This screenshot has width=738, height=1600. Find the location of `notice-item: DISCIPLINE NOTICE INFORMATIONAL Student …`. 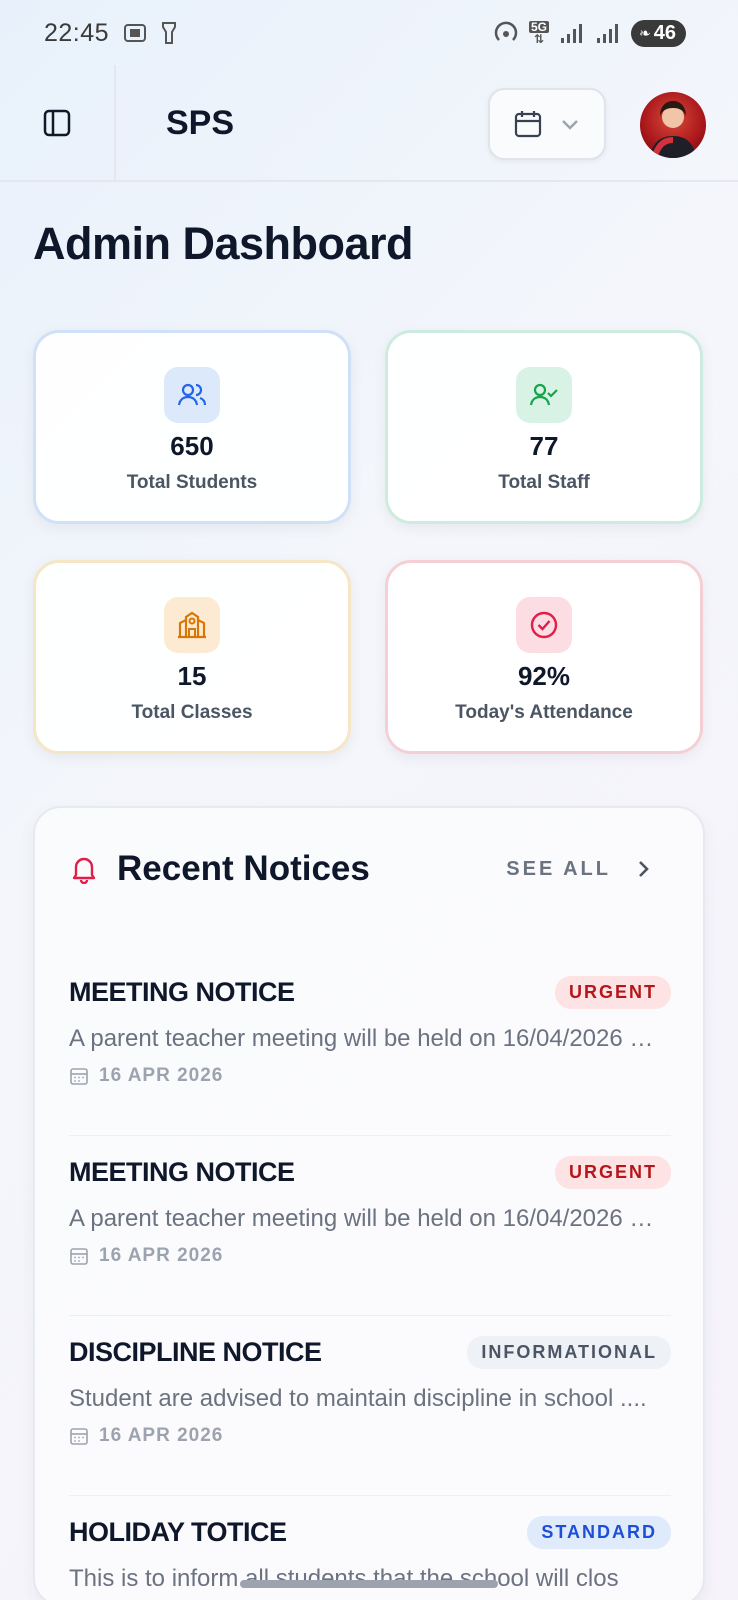

notice-item: DISCIPLINE NOTICE INFORMATIONAL Student … is located at coordinates (370, 1416).